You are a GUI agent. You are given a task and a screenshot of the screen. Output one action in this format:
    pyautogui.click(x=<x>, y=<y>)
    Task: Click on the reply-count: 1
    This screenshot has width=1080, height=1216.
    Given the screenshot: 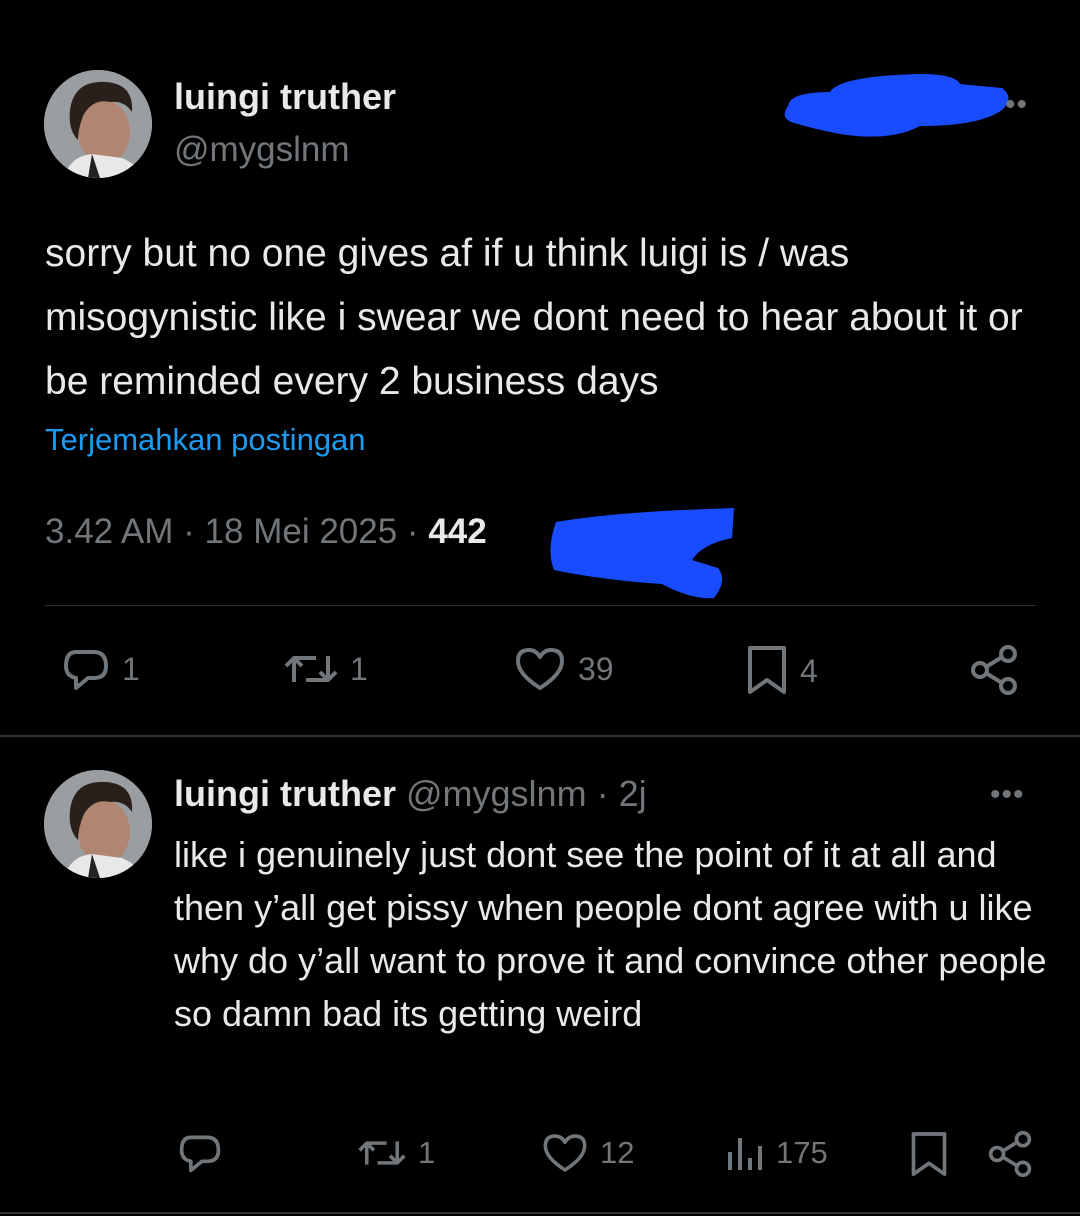 What is the action you would take?
    pyautogui.click(x=131, y=668)
    